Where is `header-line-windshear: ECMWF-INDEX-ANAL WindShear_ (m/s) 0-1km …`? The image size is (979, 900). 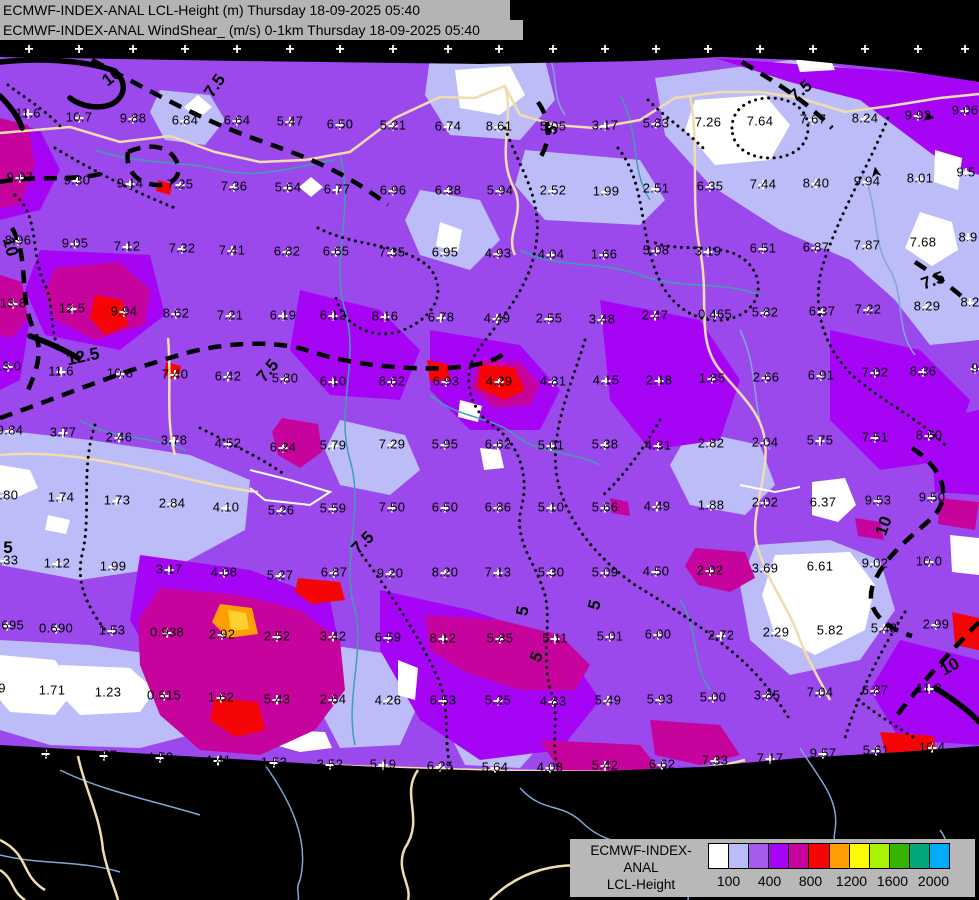
header-line-windshear: ECMWF-INDEX-ANAL WindShear_ (m/s) 0-1km … is located at coordinates (261, 30).